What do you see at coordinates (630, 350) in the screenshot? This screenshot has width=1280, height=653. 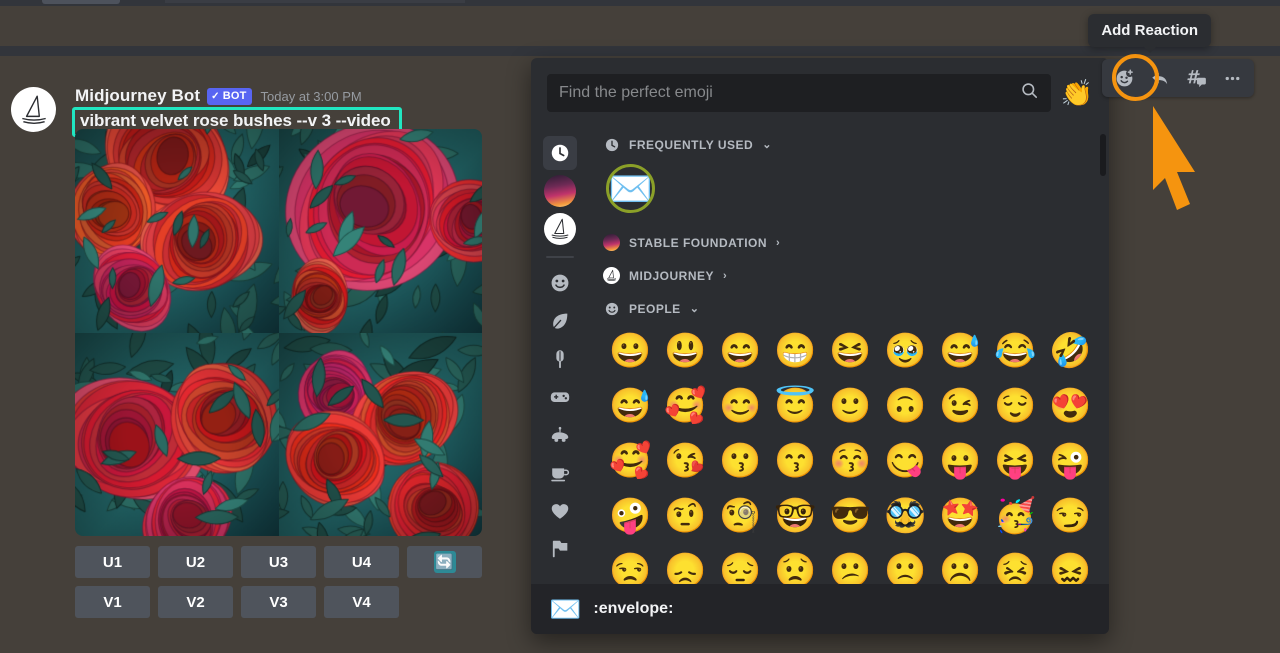 I see `emoji-cell-0-0: 😀` at bounding box center [630, 350].